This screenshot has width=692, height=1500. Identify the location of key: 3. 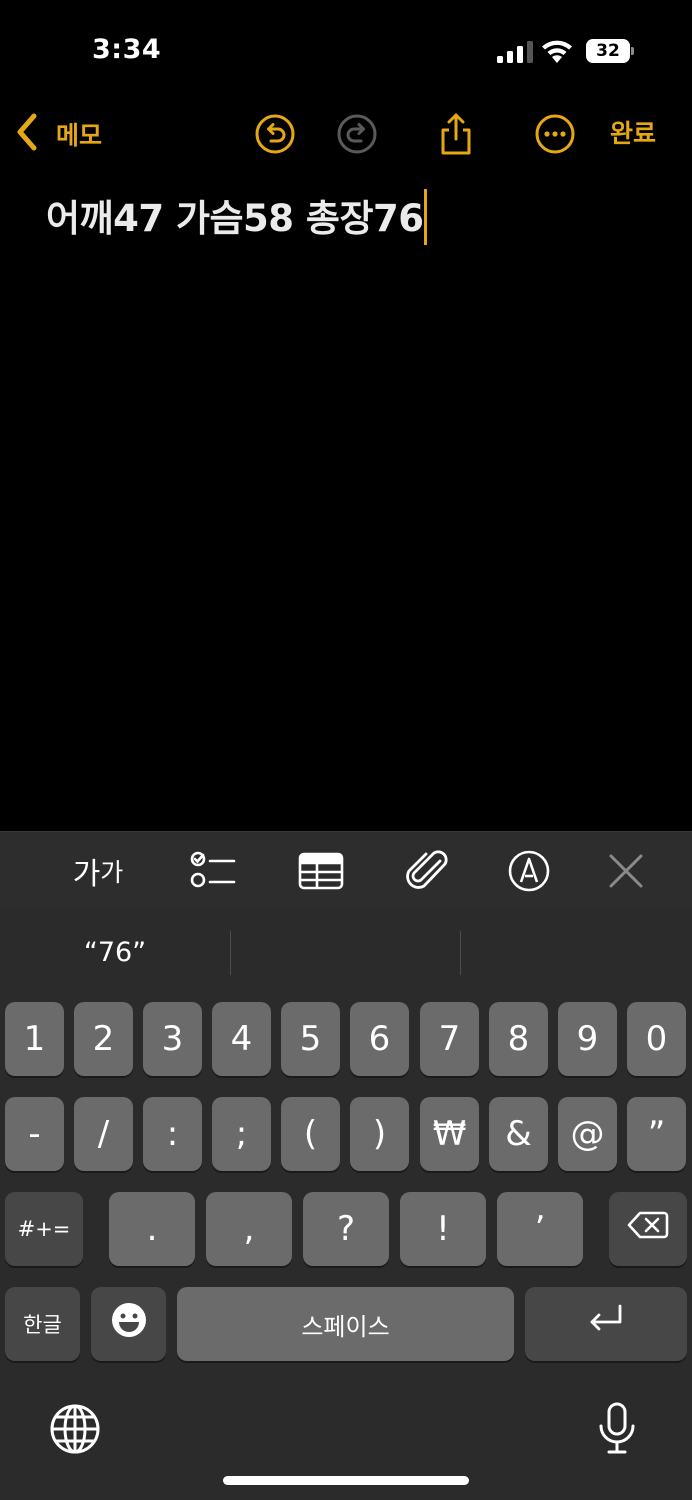
(172, 1039).